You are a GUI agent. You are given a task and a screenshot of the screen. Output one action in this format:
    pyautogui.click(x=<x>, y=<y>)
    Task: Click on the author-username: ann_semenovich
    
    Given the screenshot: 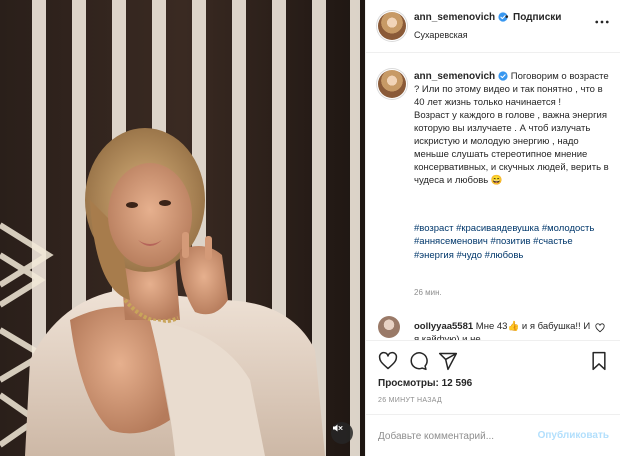 What is the action you would take?
    pyautogui.click(x=461, y=17)
    